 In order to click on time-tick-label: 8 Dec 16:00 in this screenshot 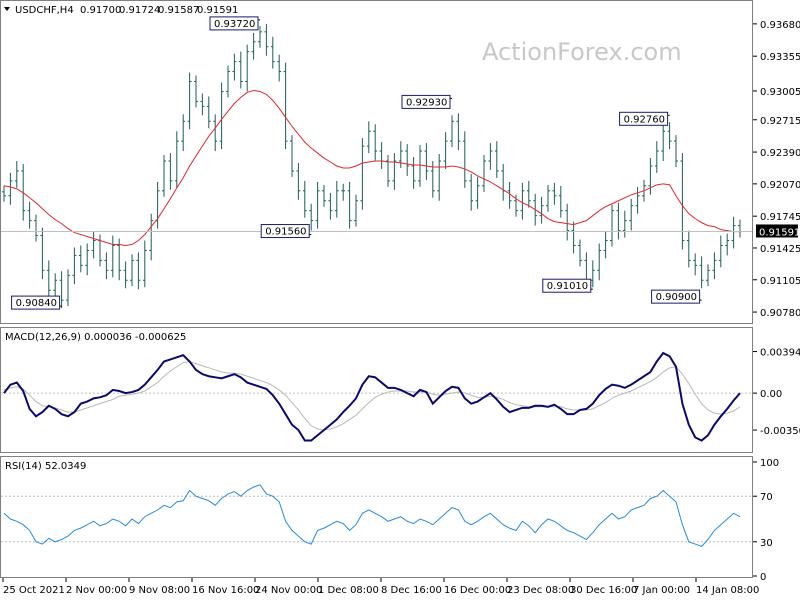, I will do `click(411, 590)`.